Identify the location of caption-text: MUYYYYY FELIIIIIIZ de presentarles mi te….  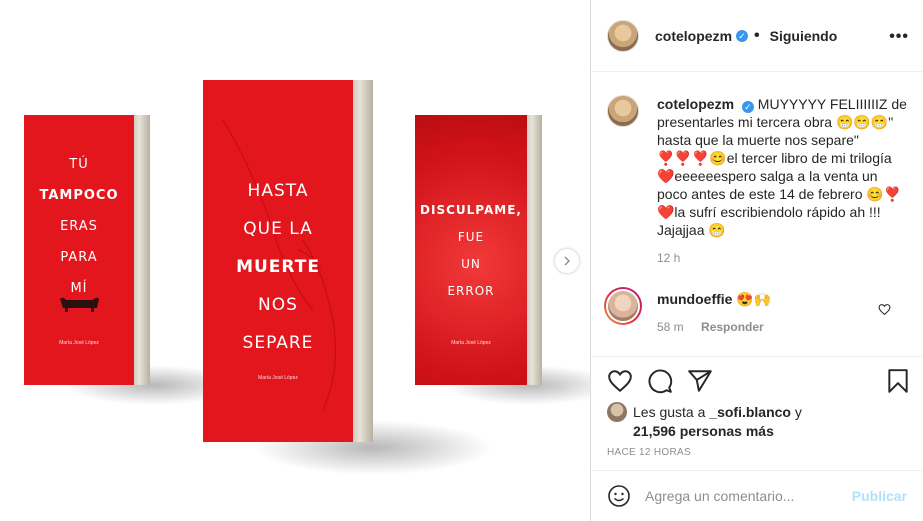
(782, 167).